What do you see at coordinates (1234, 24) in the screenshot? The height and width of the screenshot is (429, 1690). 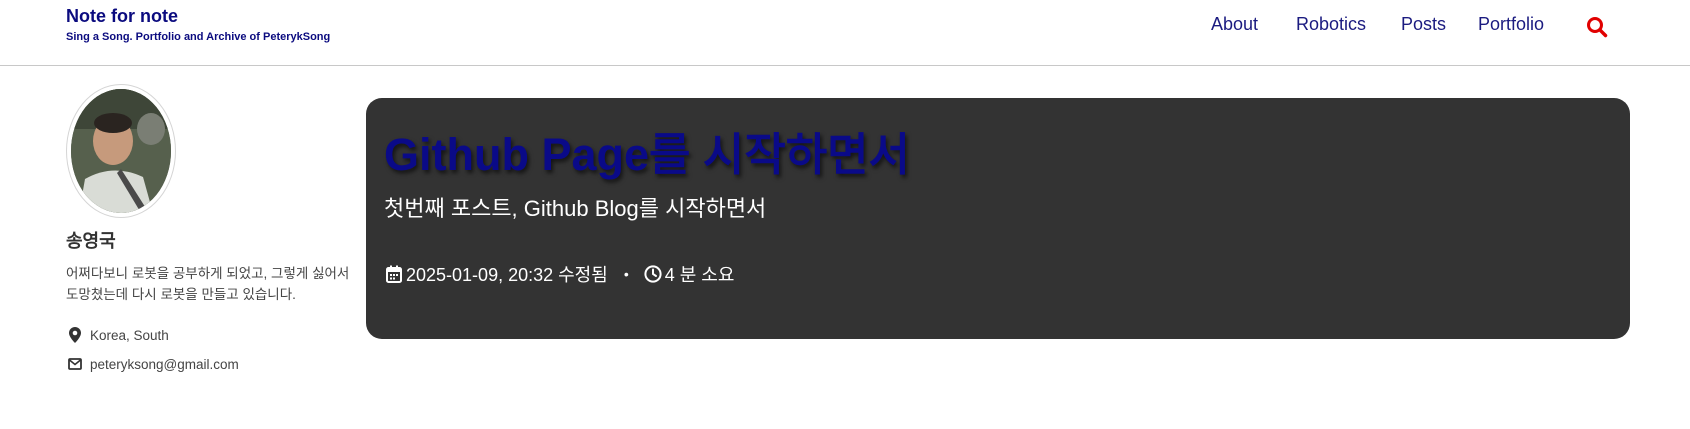 I see `nav-item-about: About` at bounding box center [1234, 24].